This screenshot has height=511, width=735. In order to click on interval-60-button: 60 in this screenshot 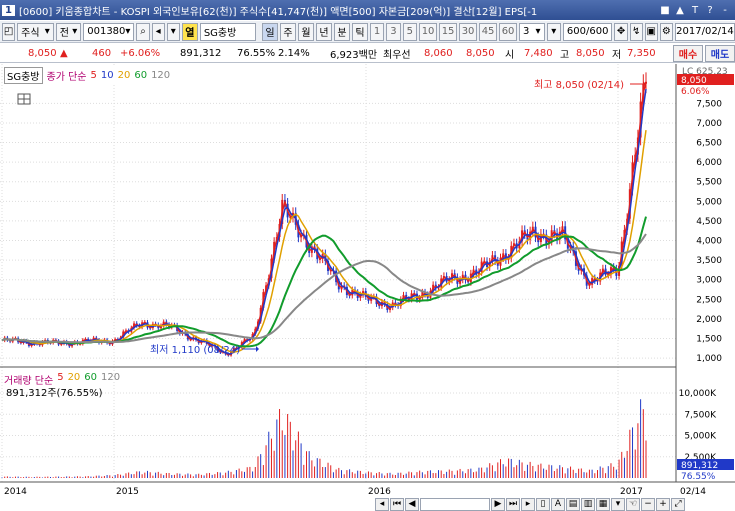, I will do `click(508, 31)`.